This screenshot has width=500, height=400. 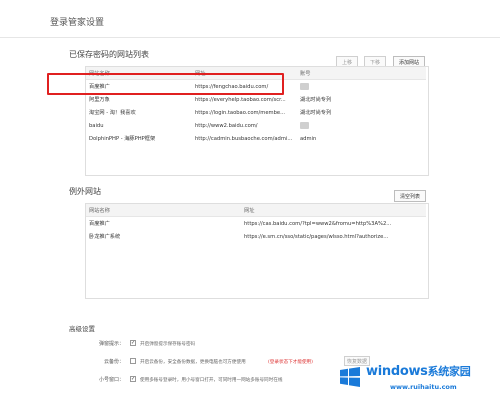 I want to click on site-name: 百度推广, so click(x=99, y=224).